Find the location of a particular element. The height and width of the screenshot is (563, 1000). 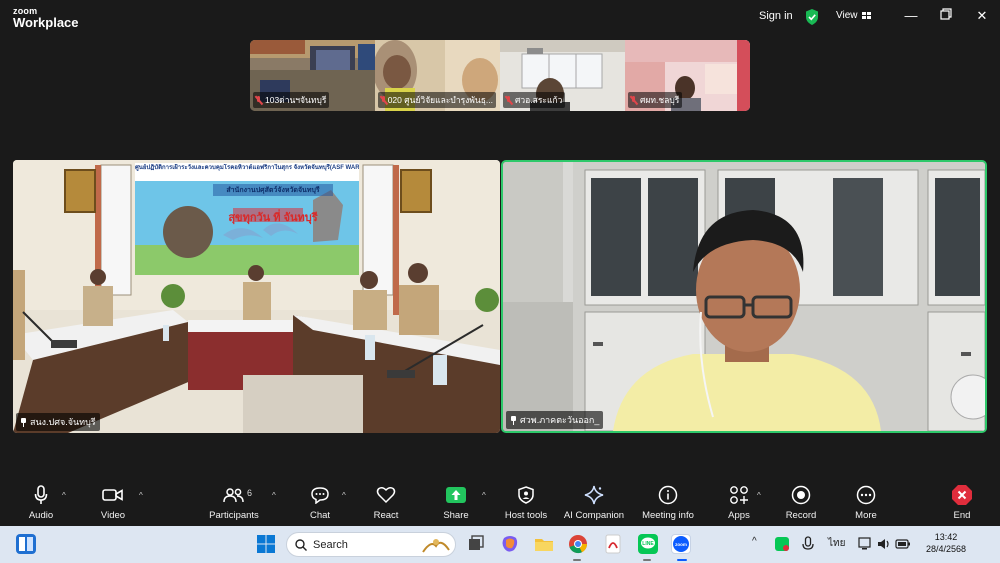

share-button: Share is located at coordinates (456, 502).